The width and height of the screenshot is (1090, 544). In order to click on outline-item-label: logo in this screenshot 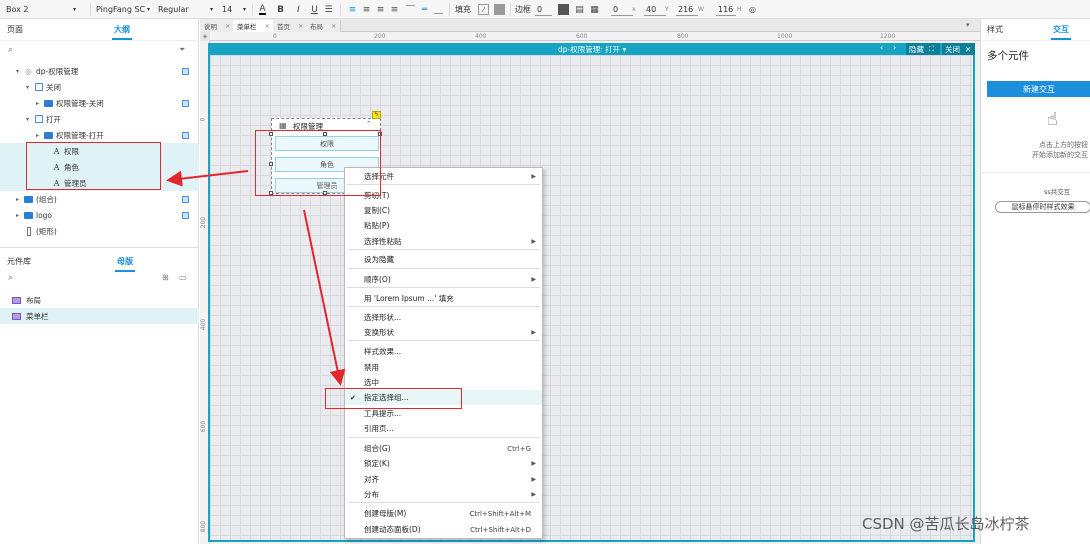, I will do `click(44, 215)`.